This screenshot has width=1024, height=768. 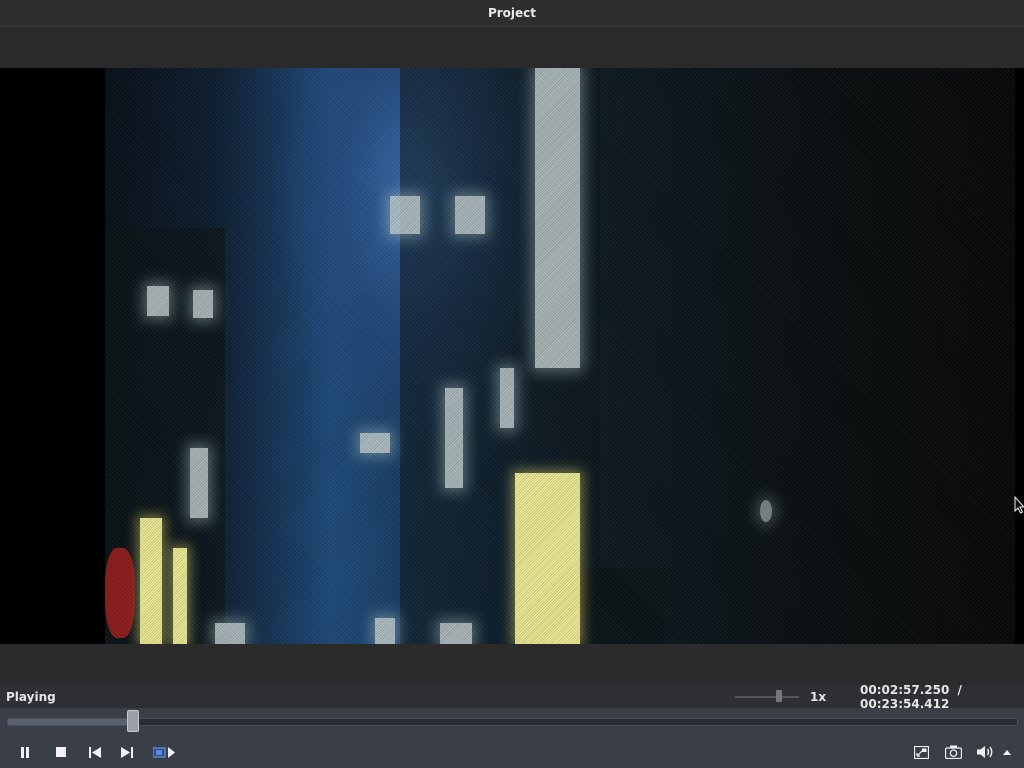 I want to click on scene-figure, so click(x=766, y=511).